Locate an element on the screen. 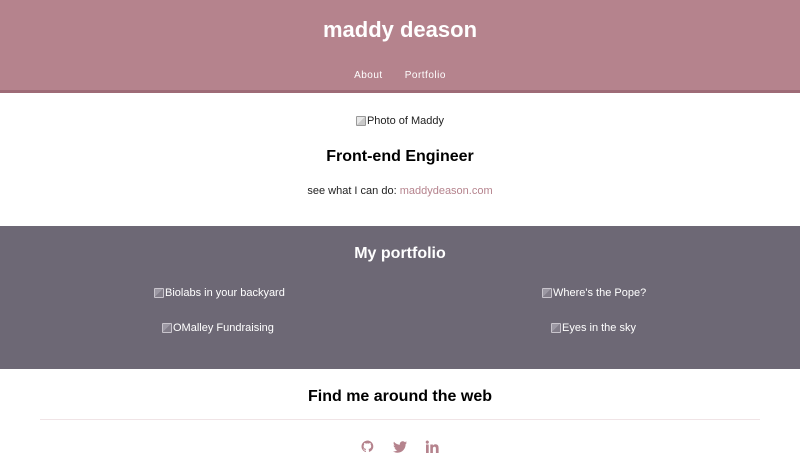 The image size is (800, 460). portfolio-item-label: Biolabs in your backyard is located at coordinates (225, 293).